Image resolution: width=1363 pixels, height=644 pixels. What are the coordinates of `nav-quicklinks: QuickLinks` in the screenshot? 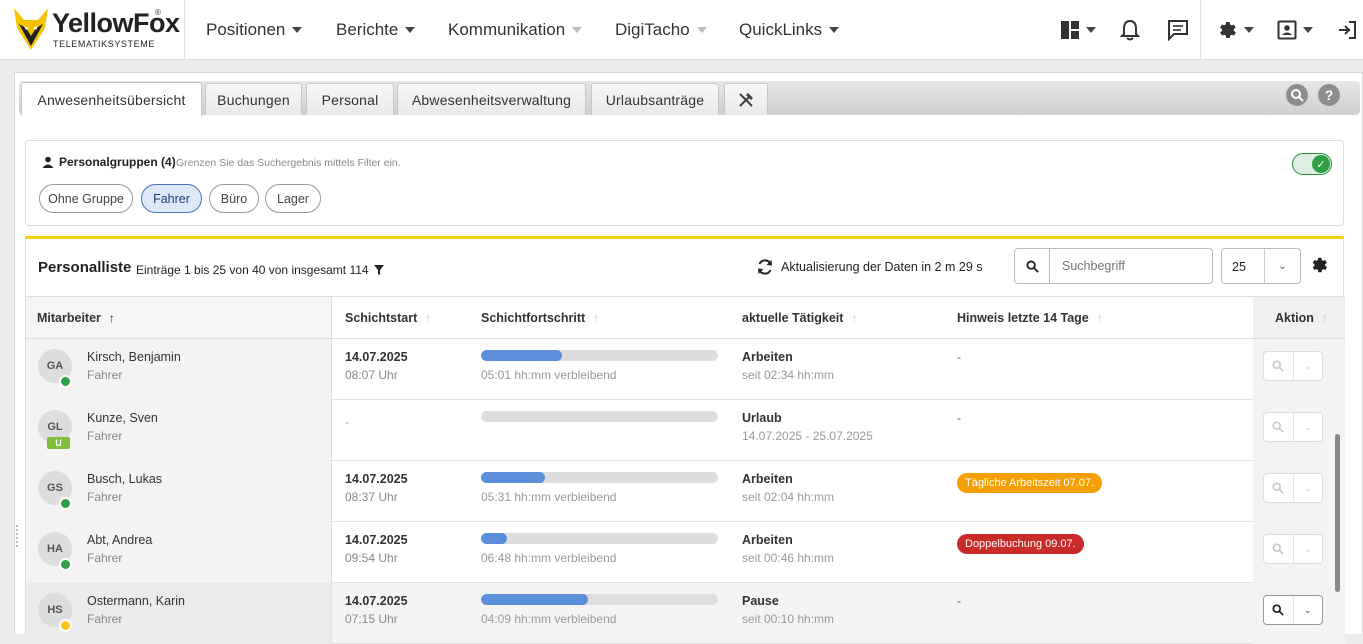 It's located at (789, 30).